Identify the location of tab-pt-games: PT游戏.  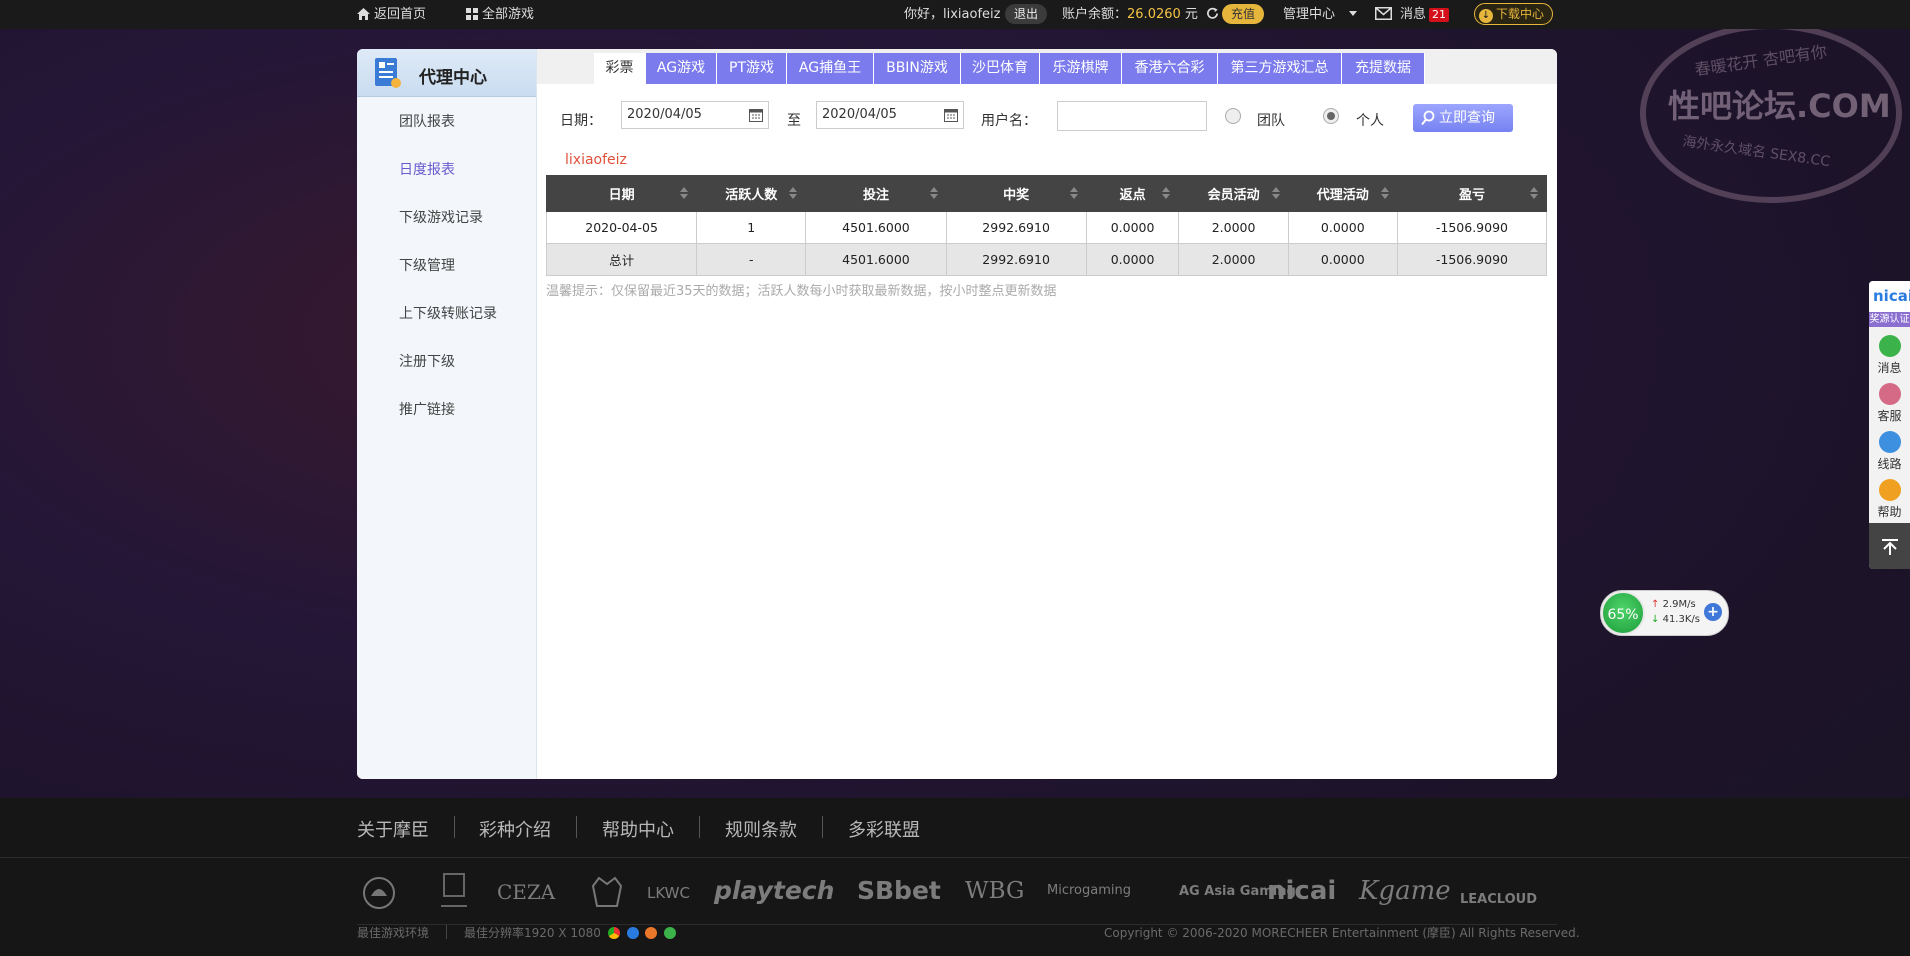
(752, 68).